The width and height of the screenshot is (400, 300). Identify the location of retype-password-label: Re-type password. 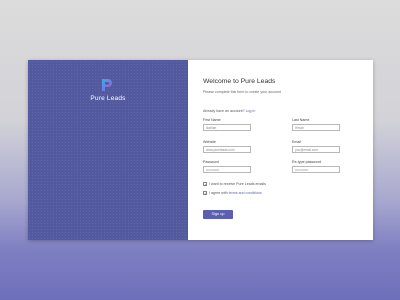
(306, 162).